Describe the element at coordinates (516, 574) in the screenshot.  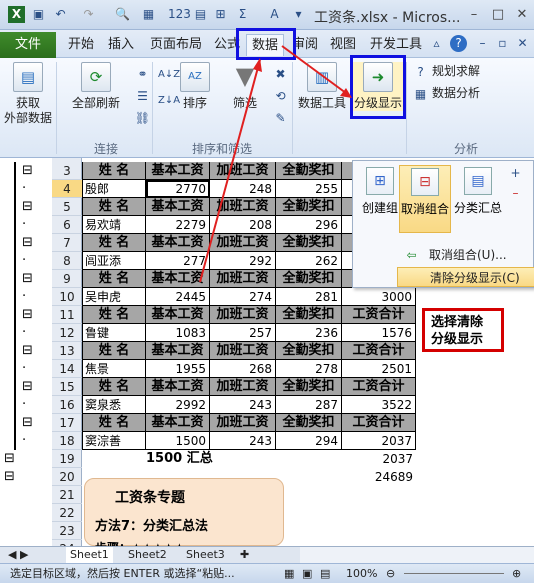
I see `zoom-in-icon: ⊕` at that location.